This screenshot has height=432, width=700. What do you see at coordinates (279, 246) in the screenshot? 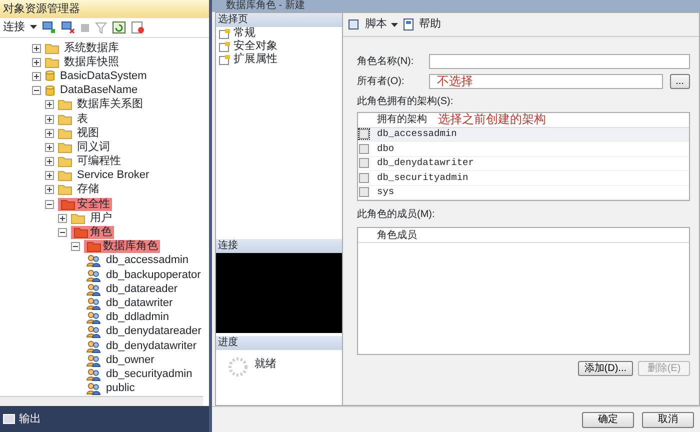
I see `section-header: 连接` at bounding box center [279, 246].